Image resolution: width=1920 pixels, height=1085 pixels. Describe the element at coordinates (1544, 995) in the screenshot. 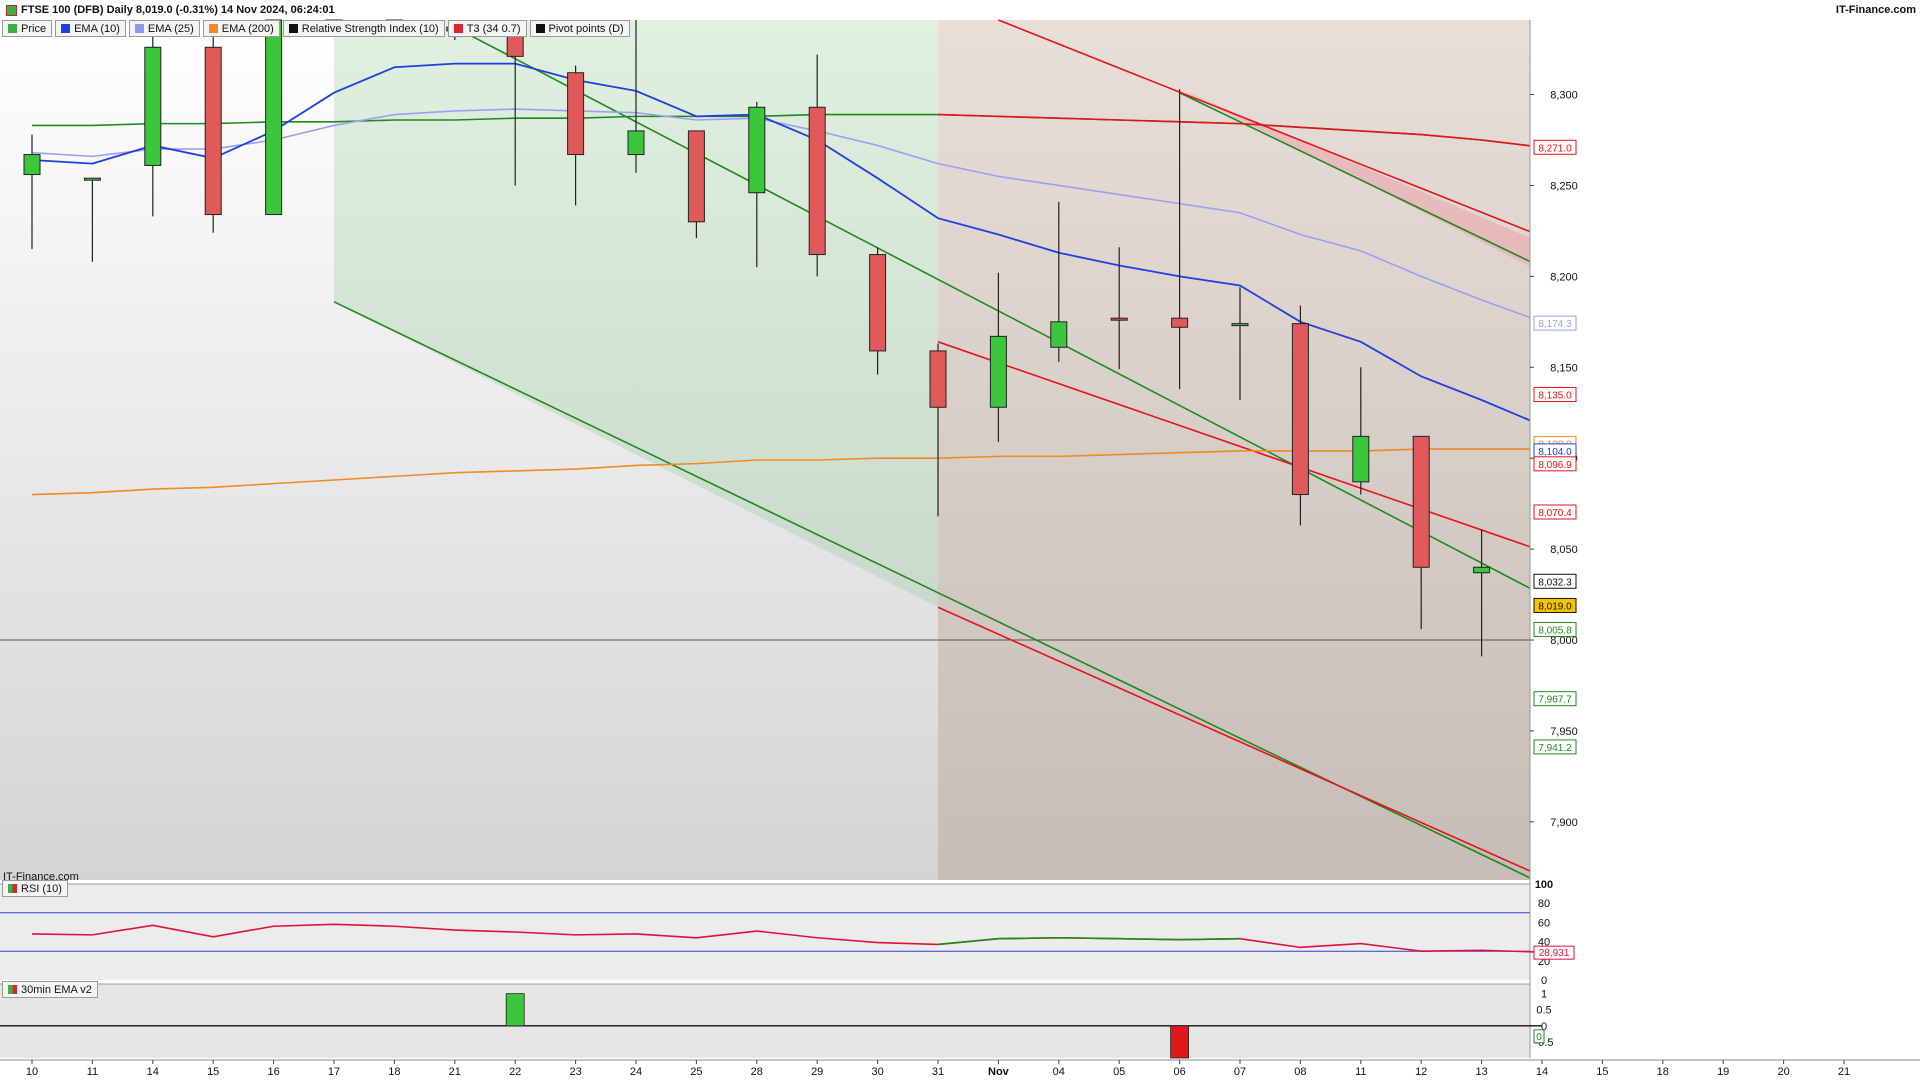

I see `ema30-axis-label: 1` at that location.